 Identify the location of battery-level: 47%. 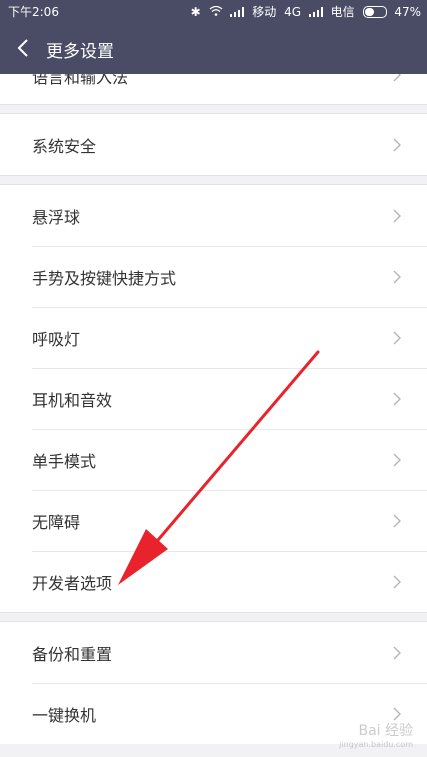
(407, 12).